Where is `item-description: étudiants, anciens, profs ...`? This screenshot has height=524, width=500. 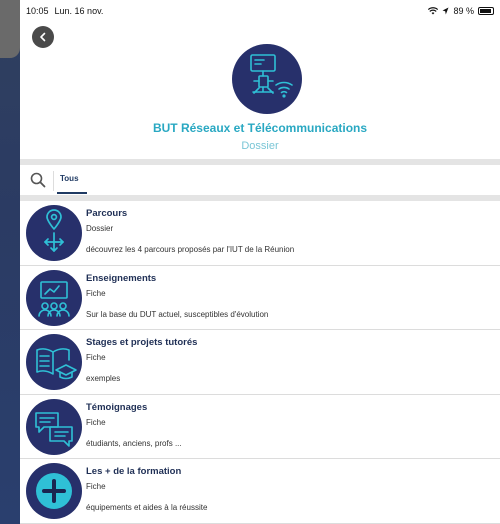 item-description: étudiants, anciens, profs ... is located at coordinates (134, 443).